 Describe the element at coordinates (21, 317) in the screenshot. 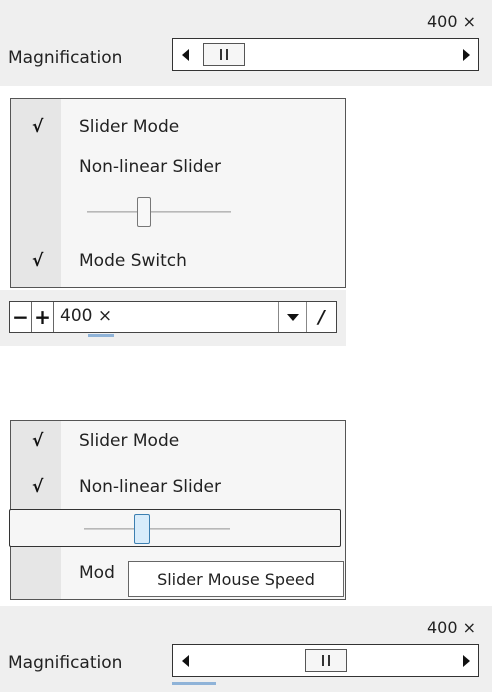

I see `zoom-out-button: −` at that location.